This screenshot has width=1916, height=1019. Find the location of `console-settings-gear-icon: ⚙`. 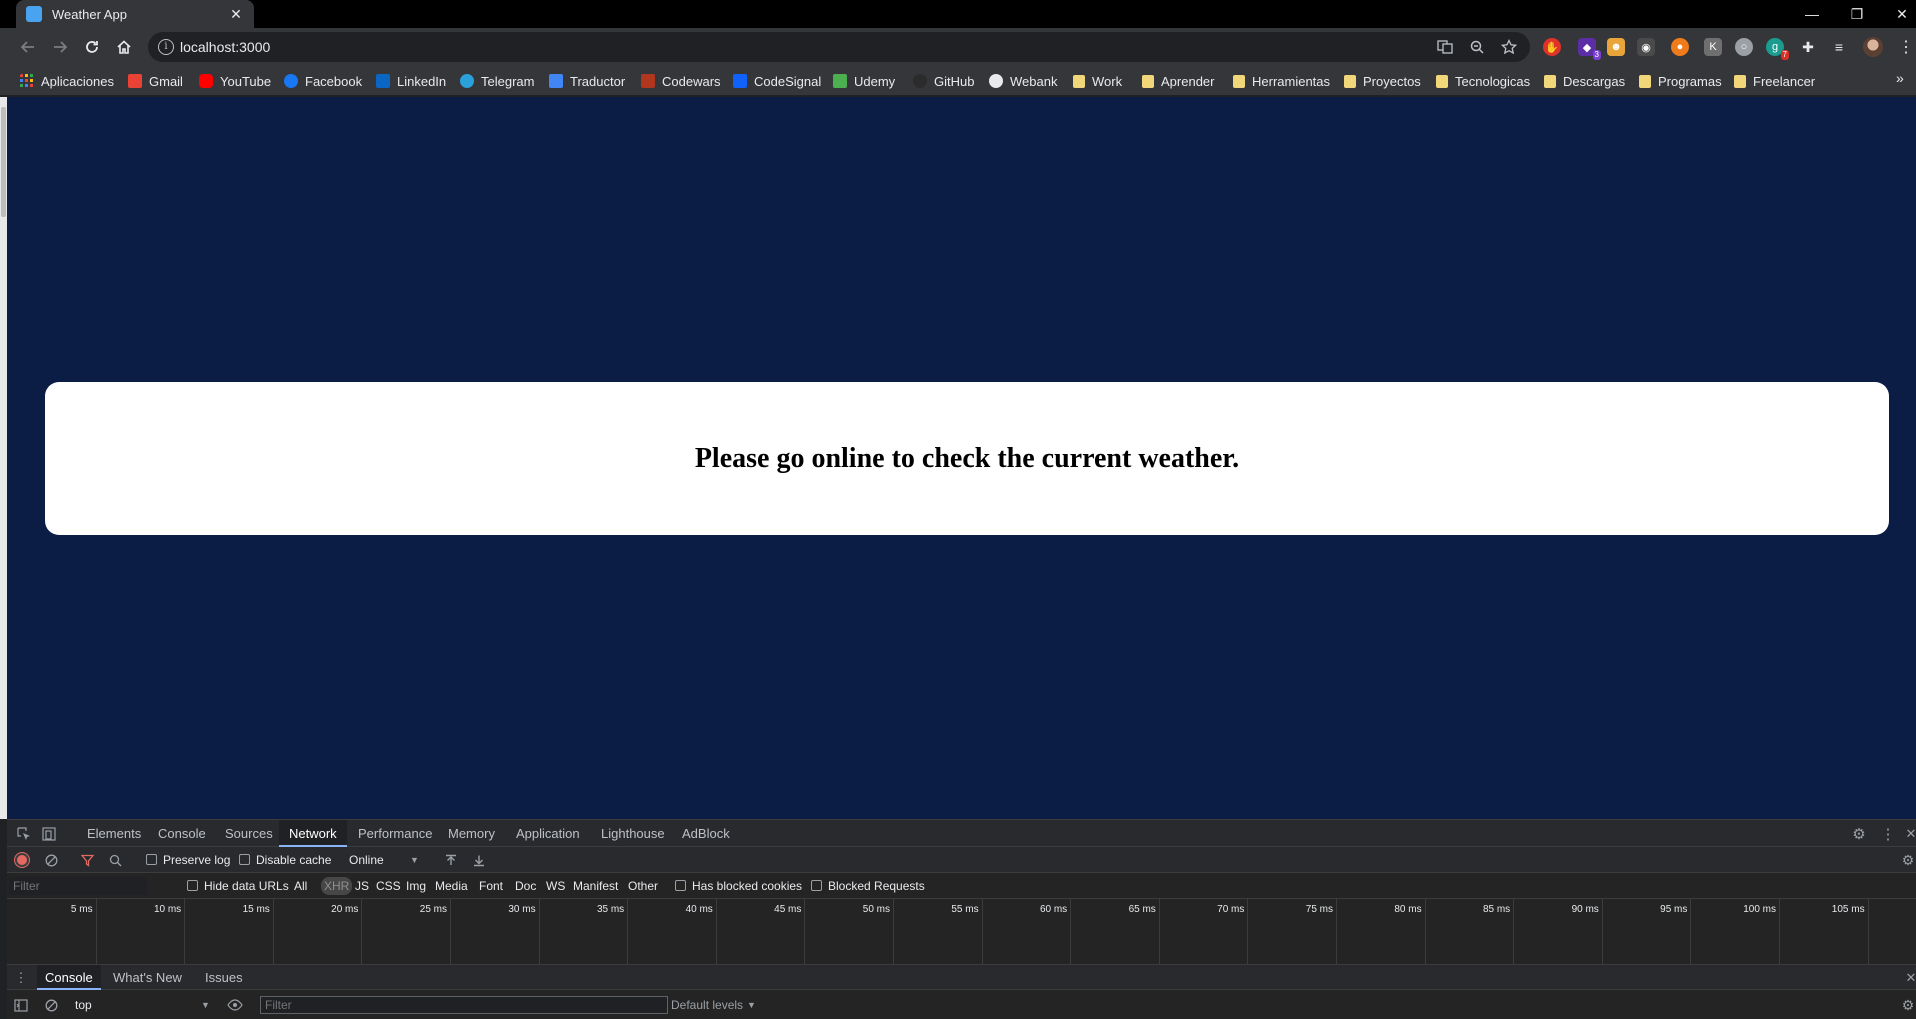

console-settings-gear-icon: ⚙ is located at coordinates (1908, 1005).